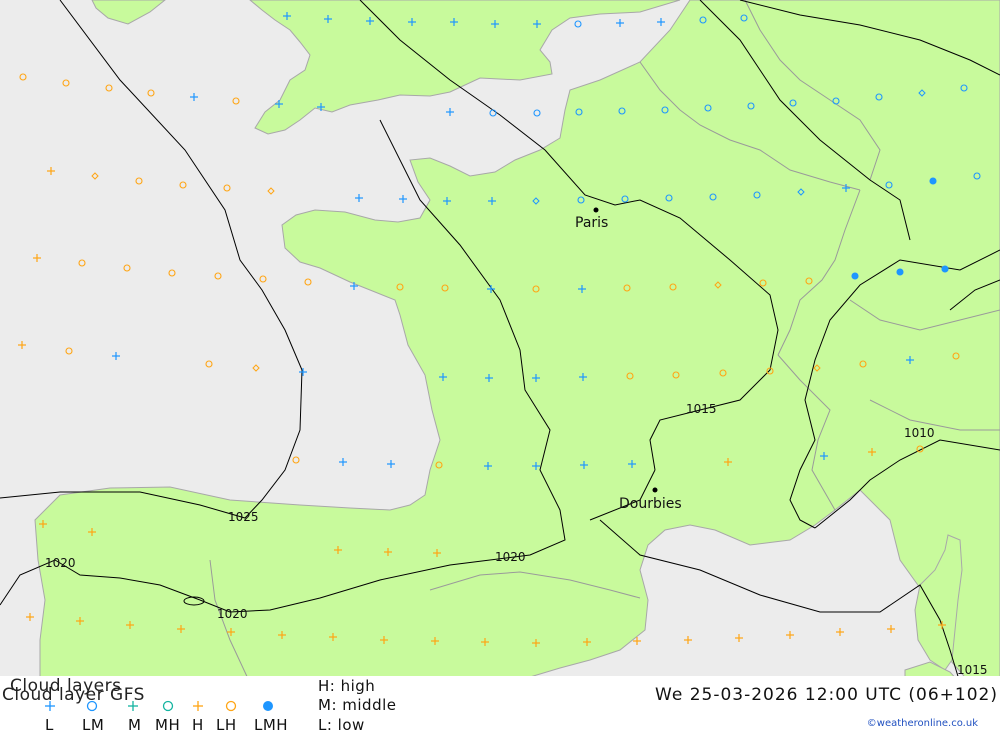 The image size is (1000, 734). I want to click on circle-middle-icon, so click(168, 706).